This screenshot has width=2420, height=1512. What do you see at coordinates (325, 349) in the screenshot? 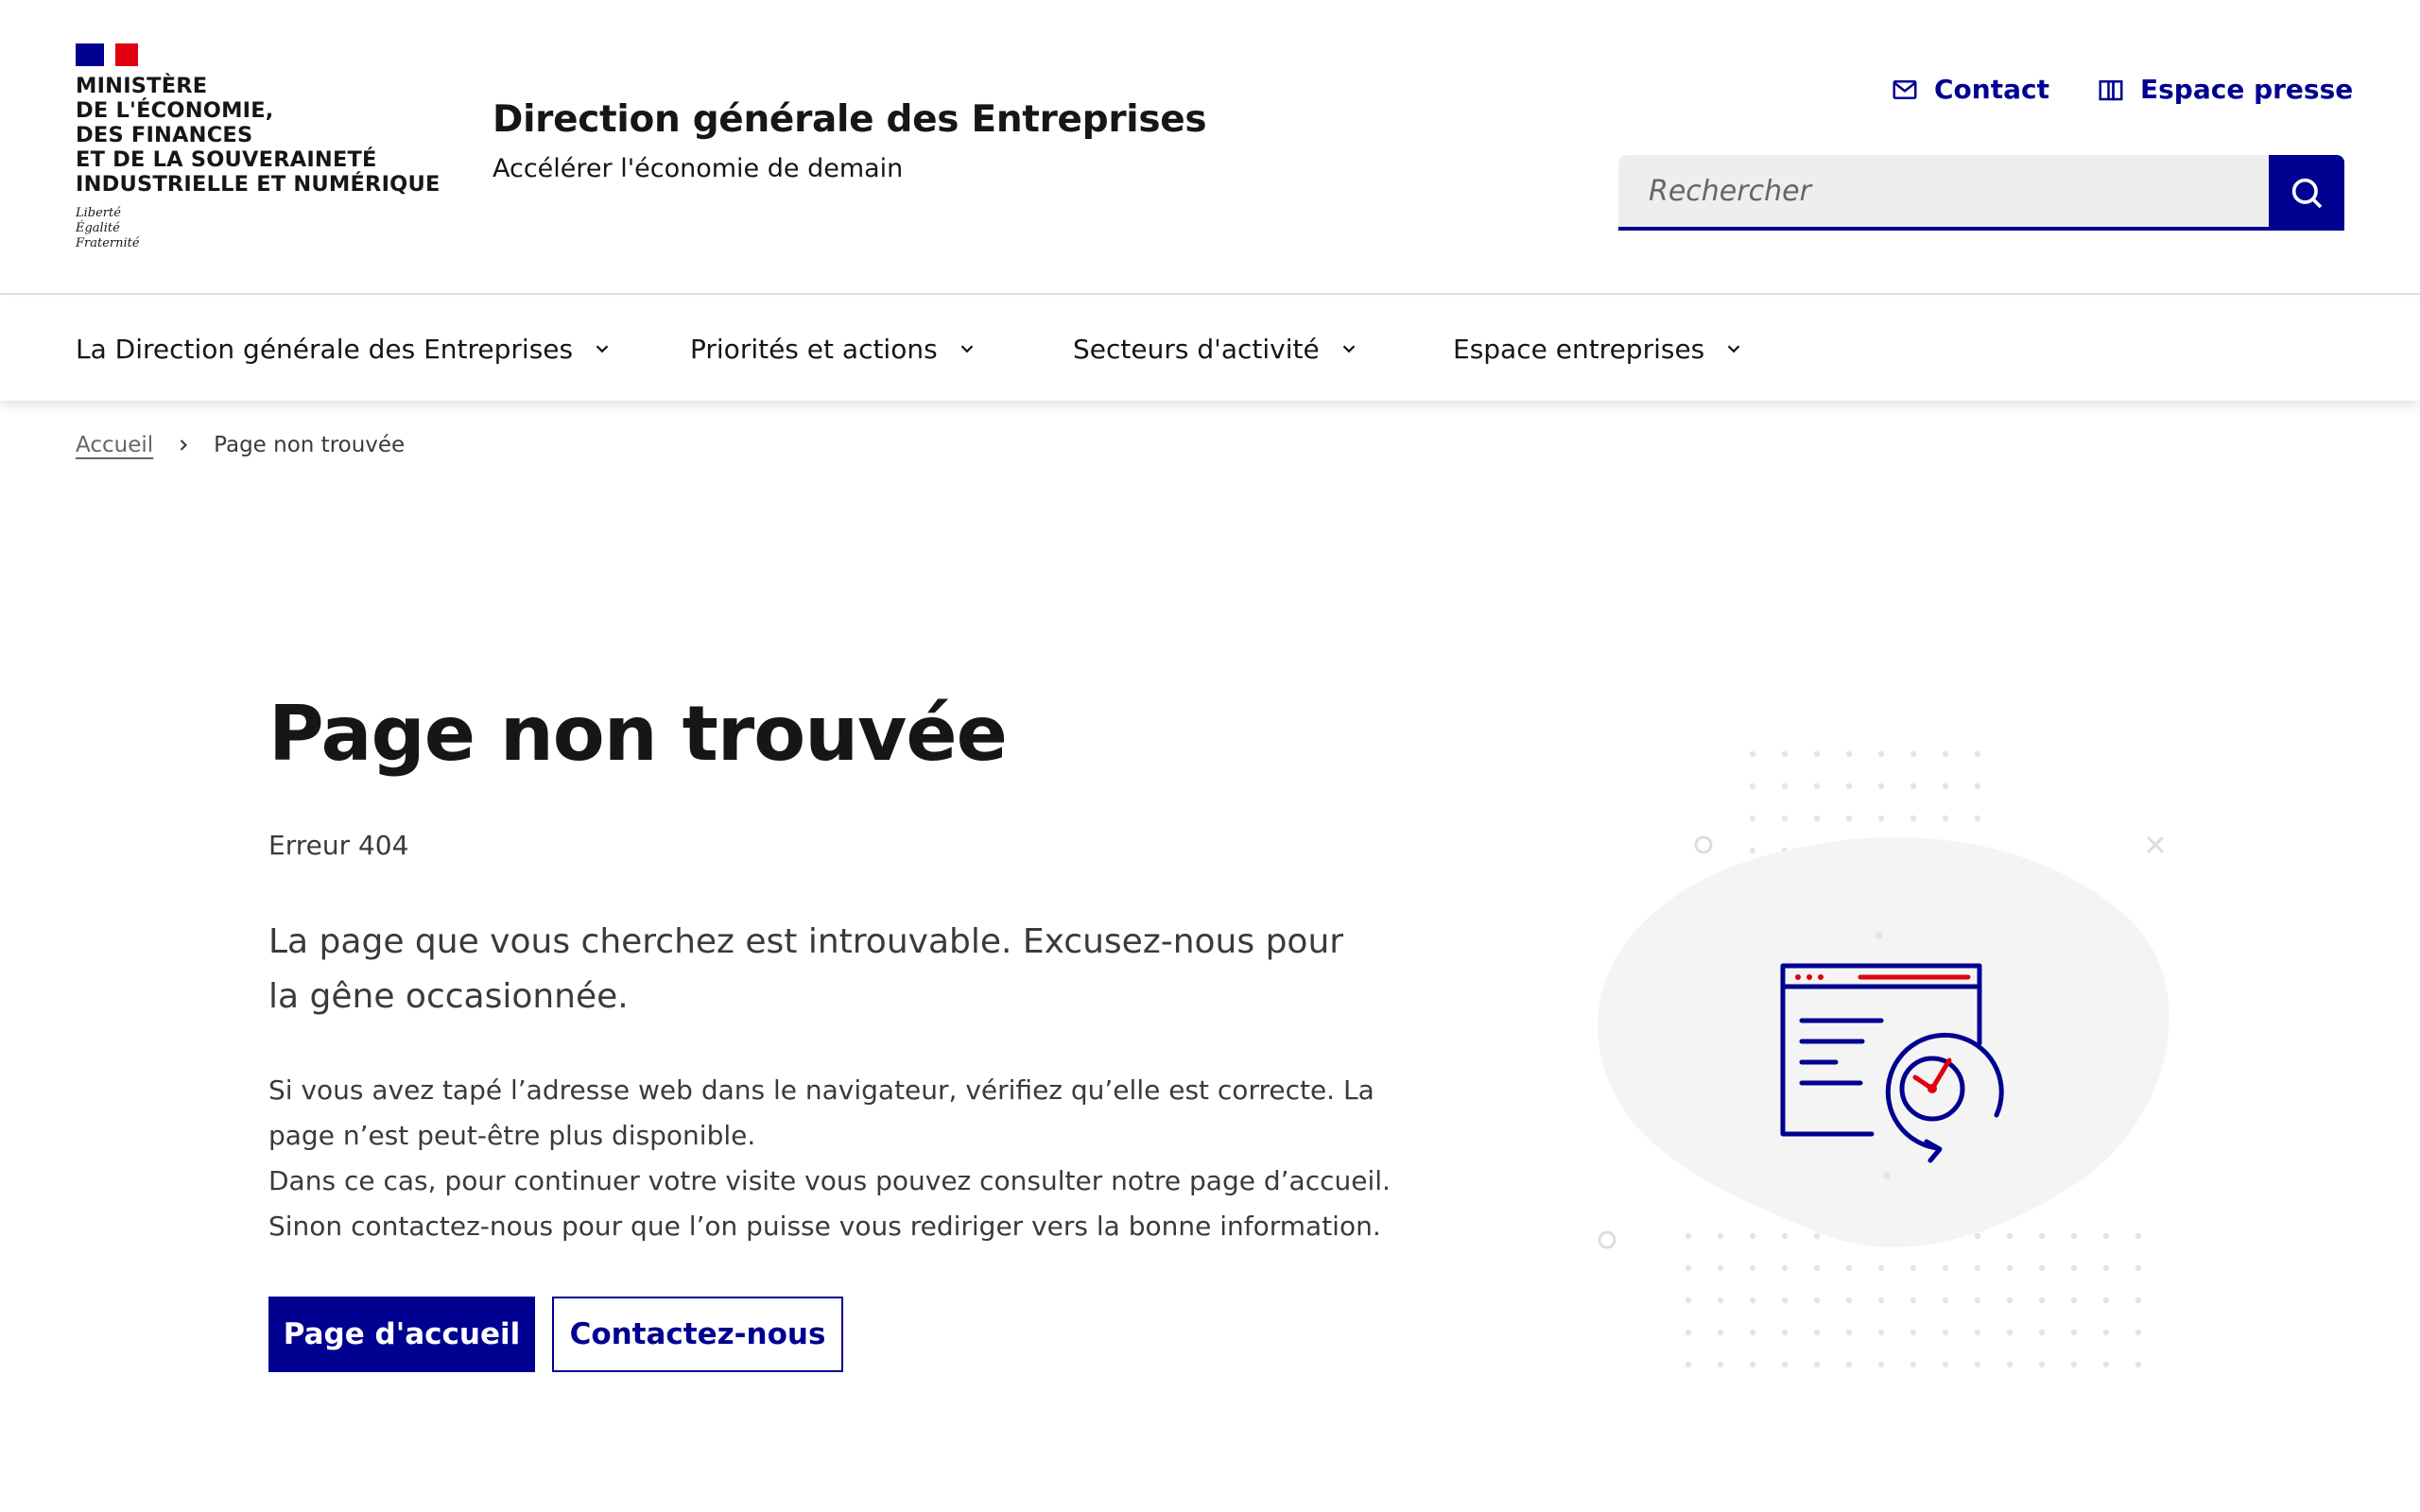
I see `nav-item-label: La Direction générale des Entreprises` at bounding box center [325, 349].